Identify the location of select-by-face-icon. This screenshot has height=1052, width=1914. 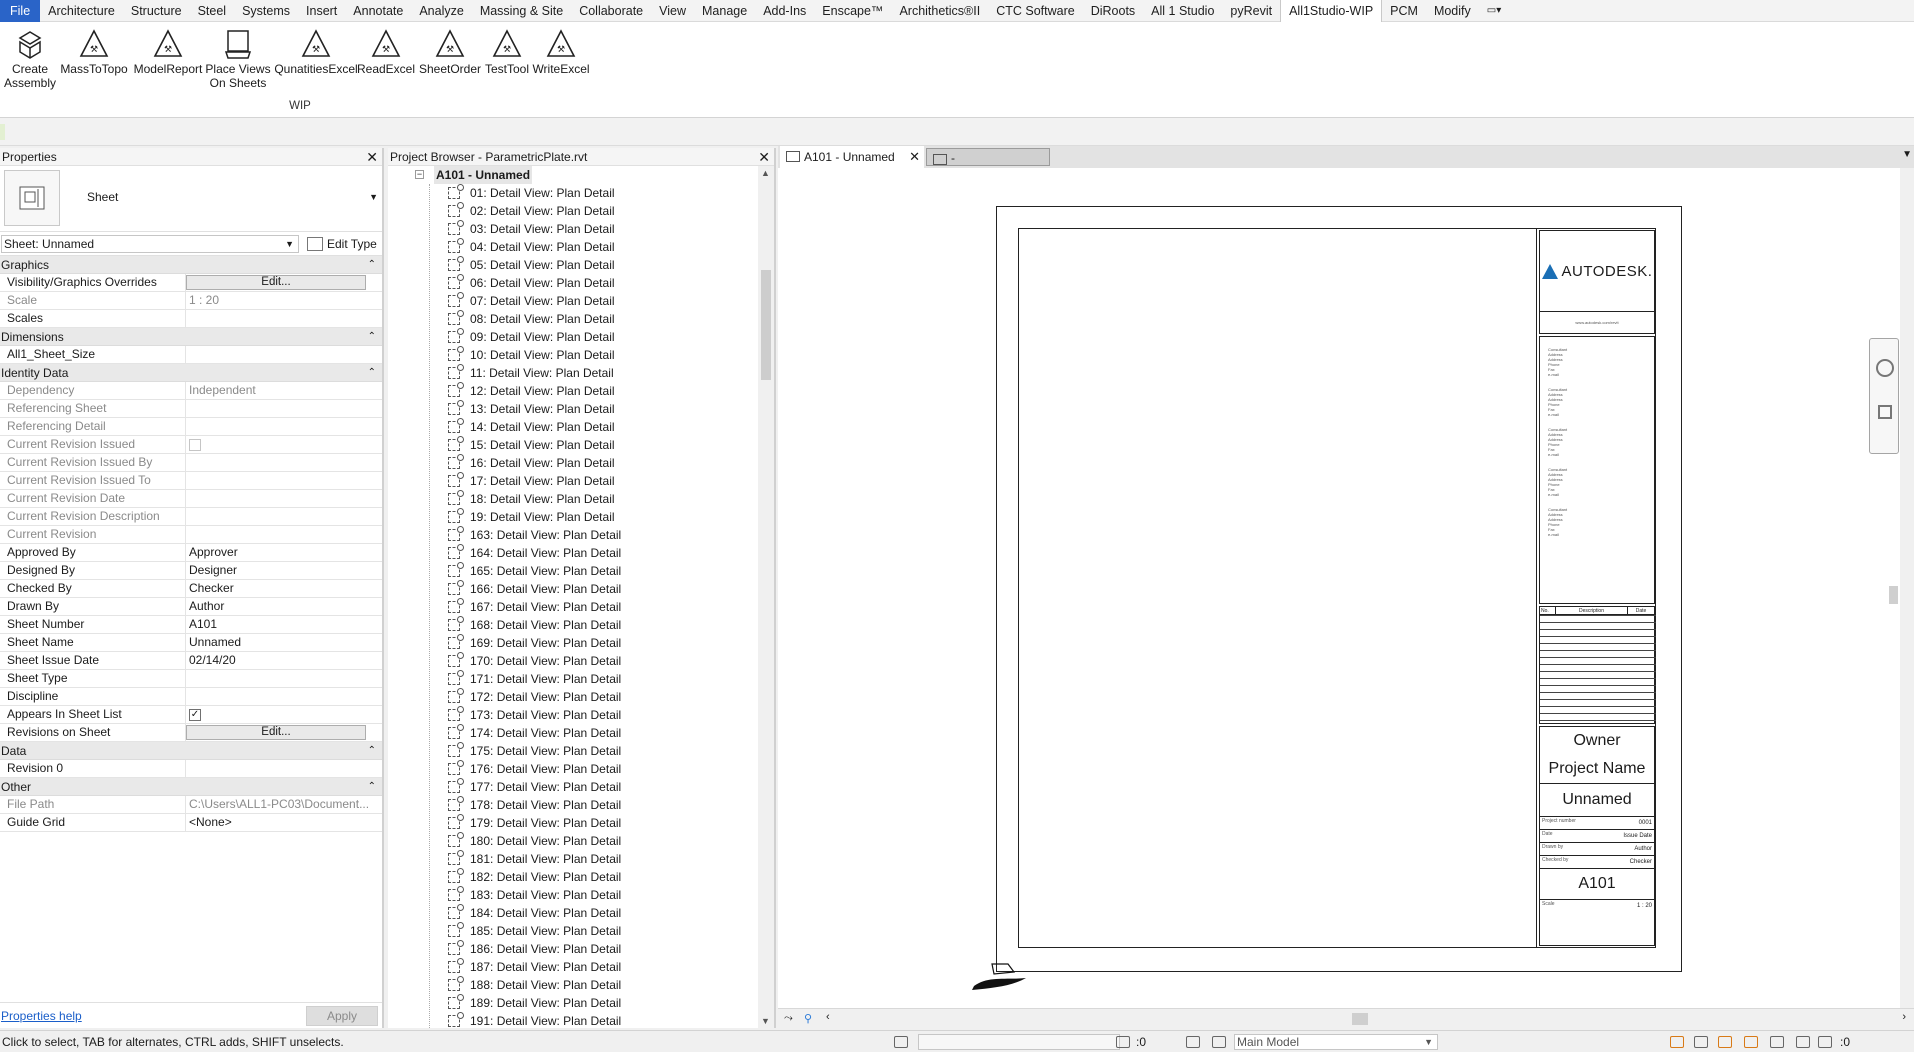
(1751, 1042).